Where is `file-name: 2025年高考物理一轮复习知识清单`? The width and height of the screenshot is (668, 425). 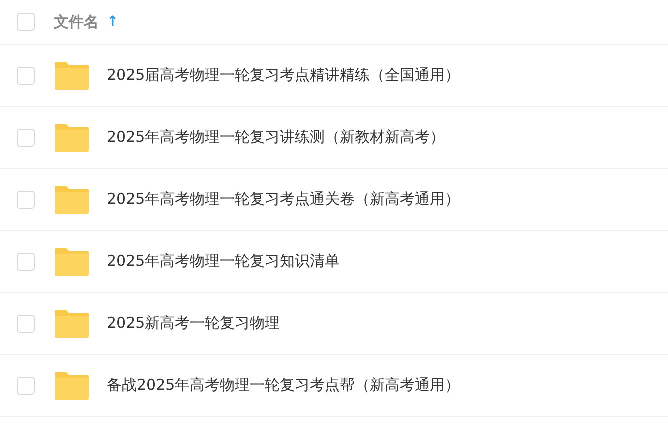 file-name: 2025年高考物理一轮复习知识清单 is located at coordinates (223, 261).